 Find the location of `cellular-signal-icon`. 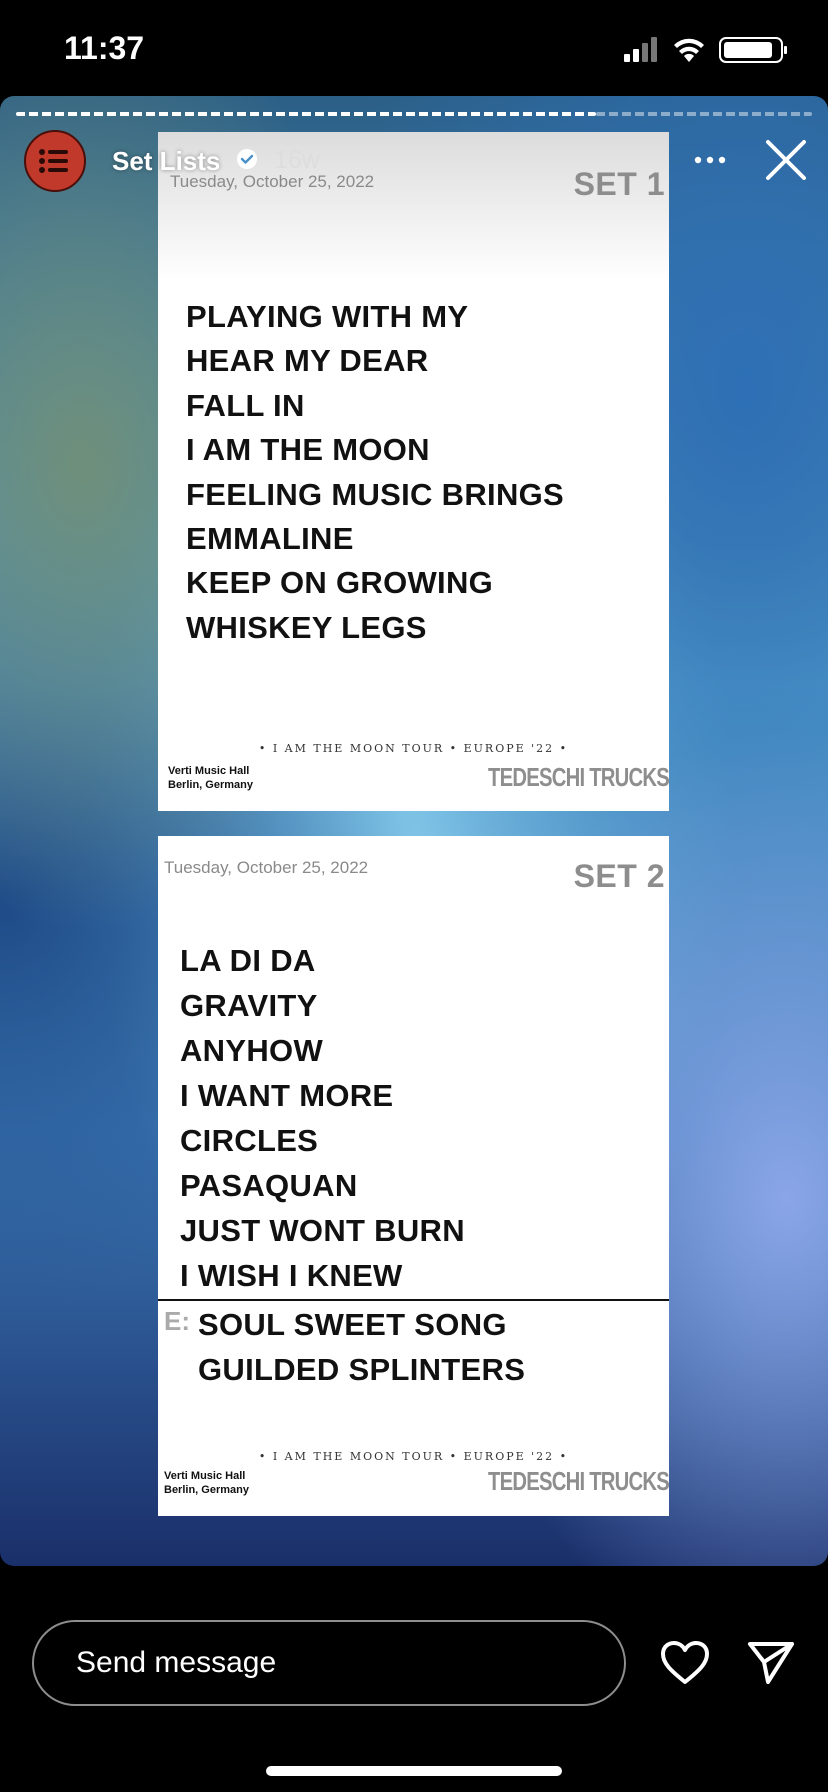

cellular-signal-icon is located at coordinates (640, 49).